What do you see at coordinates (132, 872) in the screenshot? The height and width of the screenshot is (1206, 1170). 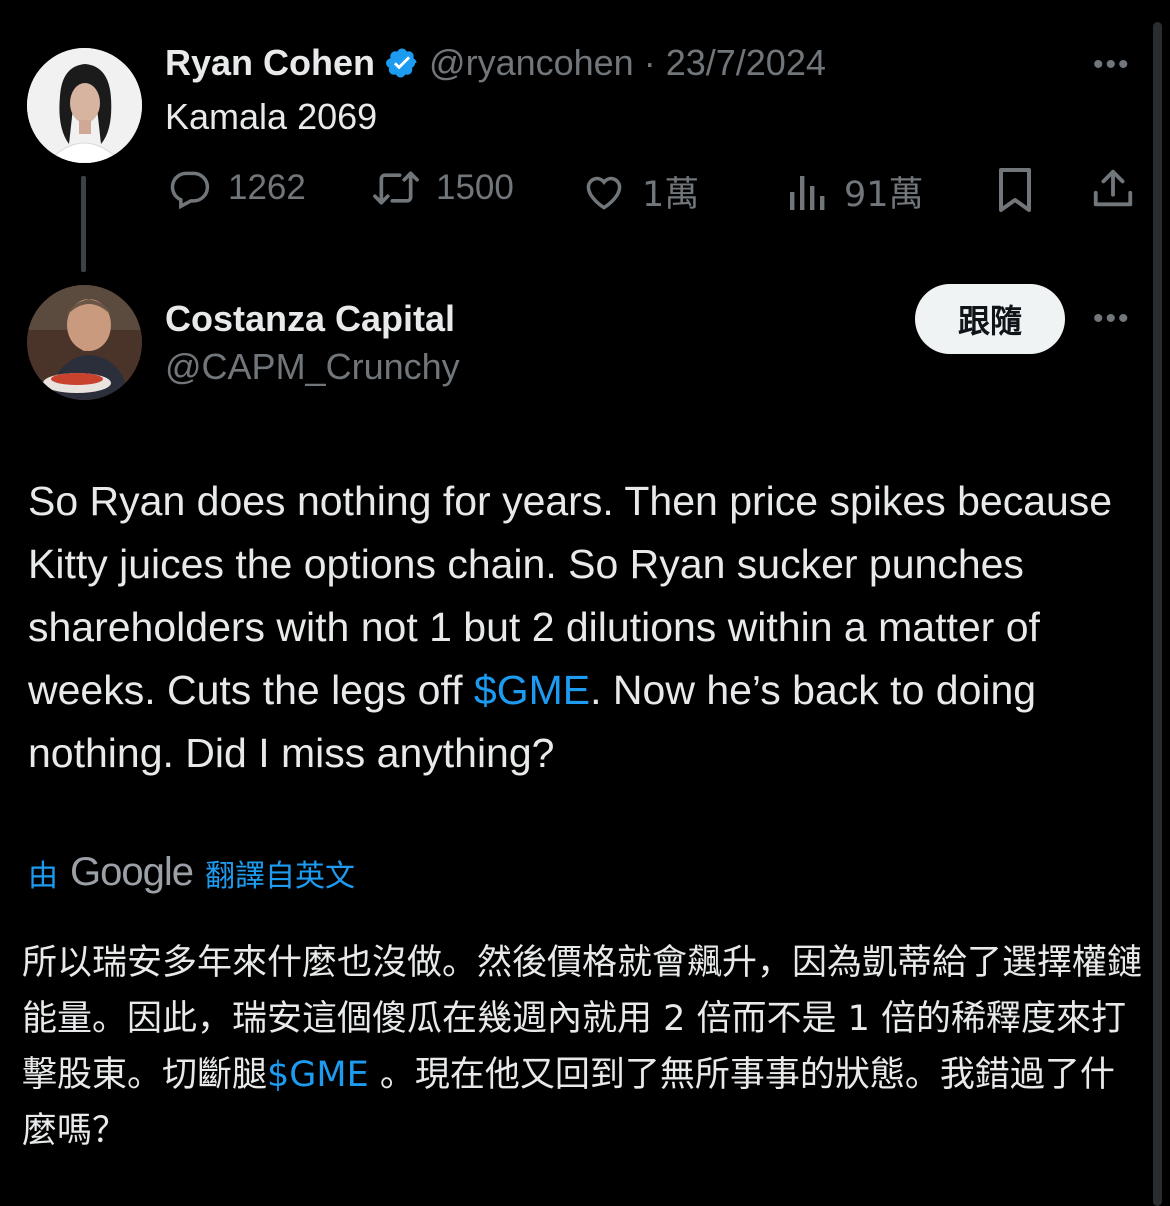 I see `google-logo: Google` at bounding box center [132, 872].